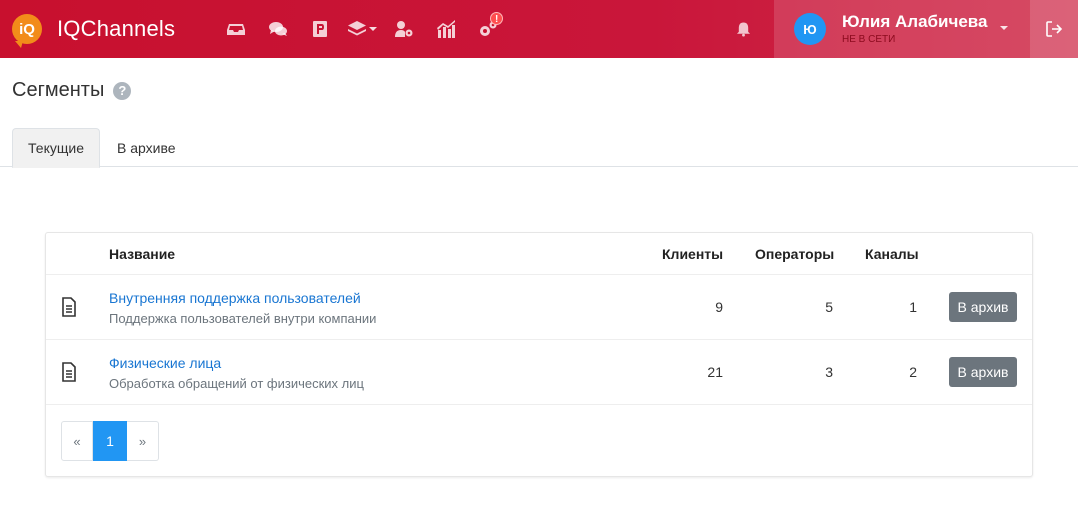  What do you see at coordinates (915, 21) in the screenshot?
I see `user-name: Юлия Алабичева` at bounding box center [915, 21].